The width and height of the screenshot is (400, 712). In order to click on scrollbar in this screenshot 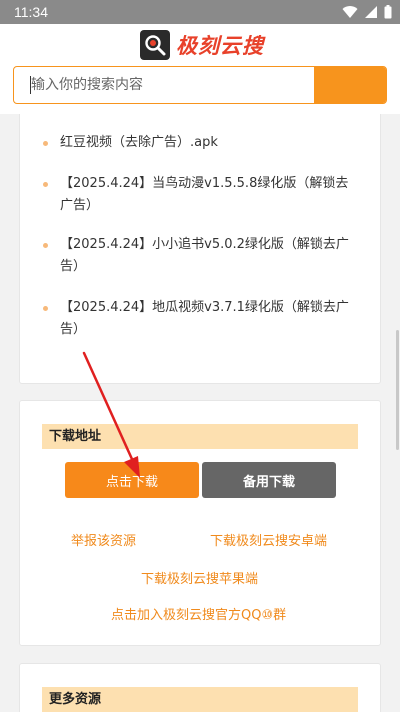, I will do `click(397, 390)`.